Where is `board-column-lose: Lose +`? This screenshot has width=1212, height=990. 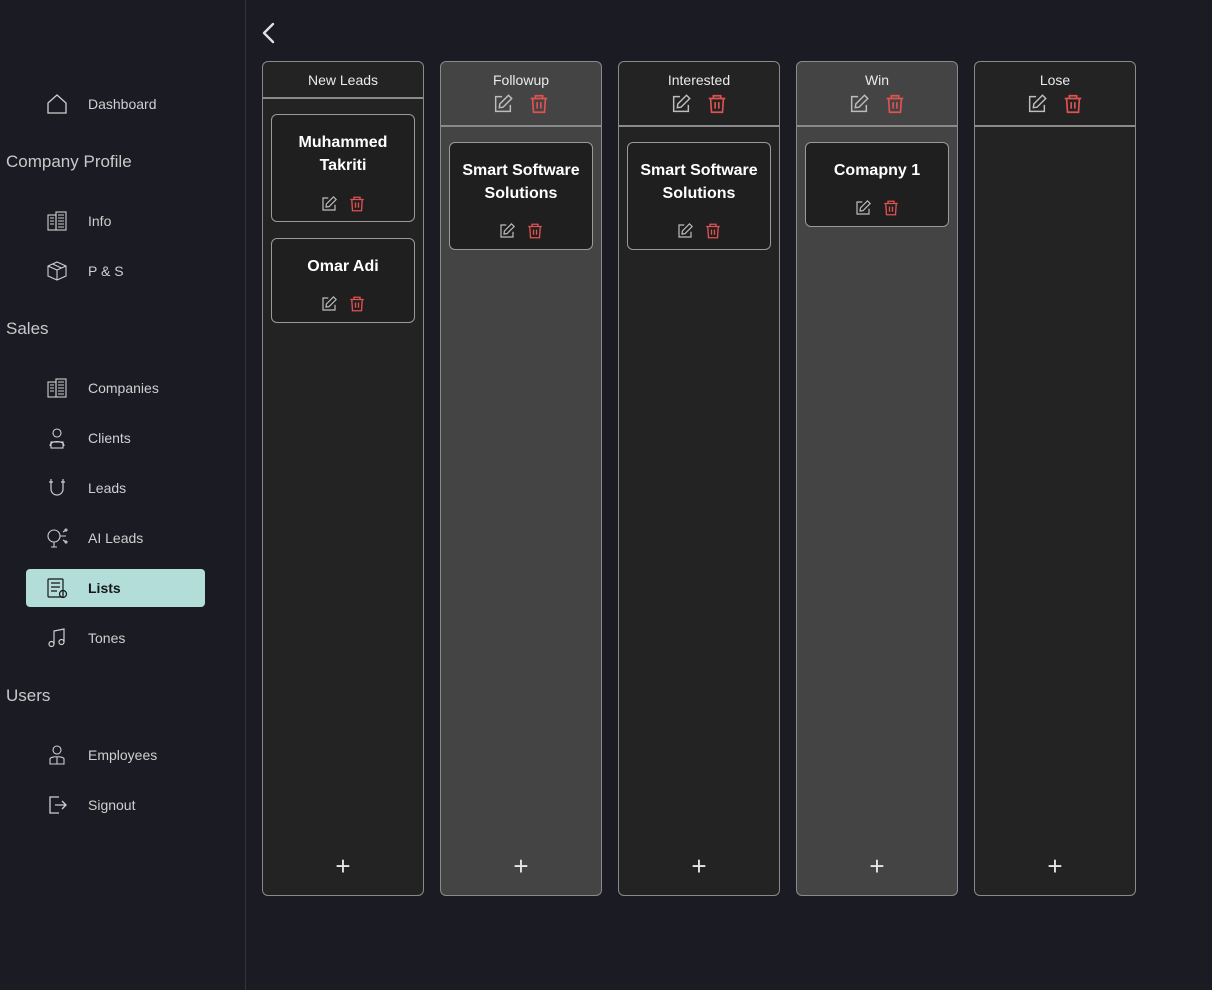 board-column-lose: Lose + is located at coordinates (1055, 478).